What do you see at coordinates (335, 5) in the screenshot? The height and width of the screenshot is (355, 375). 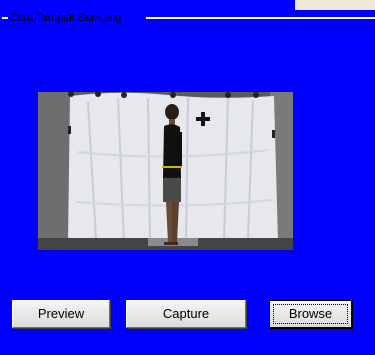 I see `window-edge` at bounding box center [335, 5].